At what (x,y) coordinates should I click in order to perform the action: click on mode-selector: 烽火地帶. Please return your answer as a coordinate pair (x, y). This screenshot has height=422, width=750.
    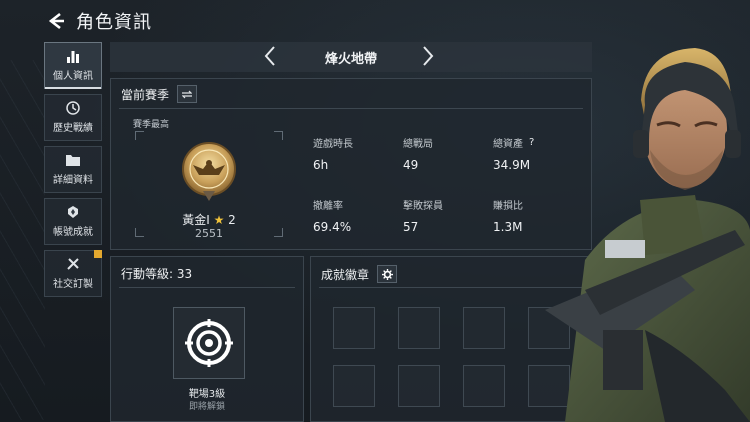
    Looking at the image, I should click on (351, 57).